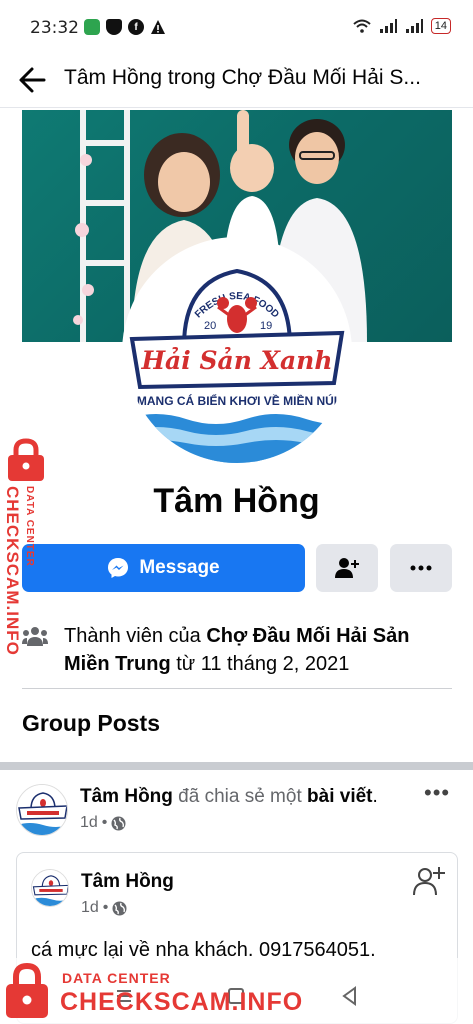 Image resolution: width=473 pixels, height=1024 pixels. What do you see at coordinates (237, 400) in the screenshot?
I see `logo-slogan: MANG CÁ BIỂN KHƠI VỀ MIỀN NÚI` at bounding box center [237, 400].